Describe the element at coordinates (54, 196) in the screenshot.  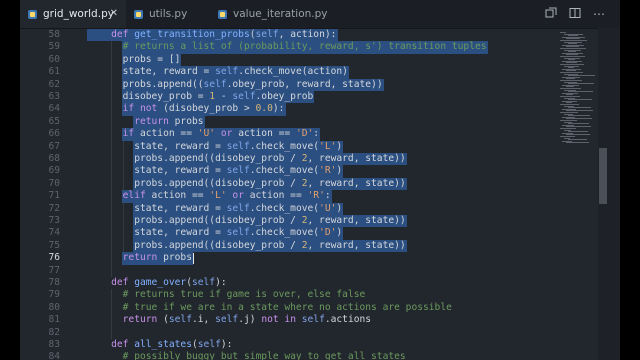
I see `line-number: 71` at that location.